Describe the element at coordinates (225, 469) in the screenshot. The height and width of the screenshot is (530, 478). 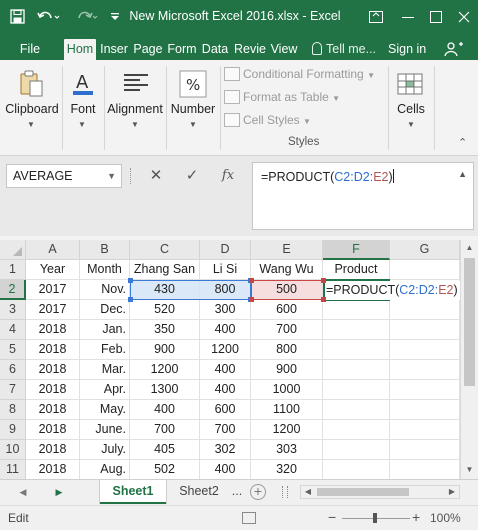
I see `cell-d11: 400` at that location.